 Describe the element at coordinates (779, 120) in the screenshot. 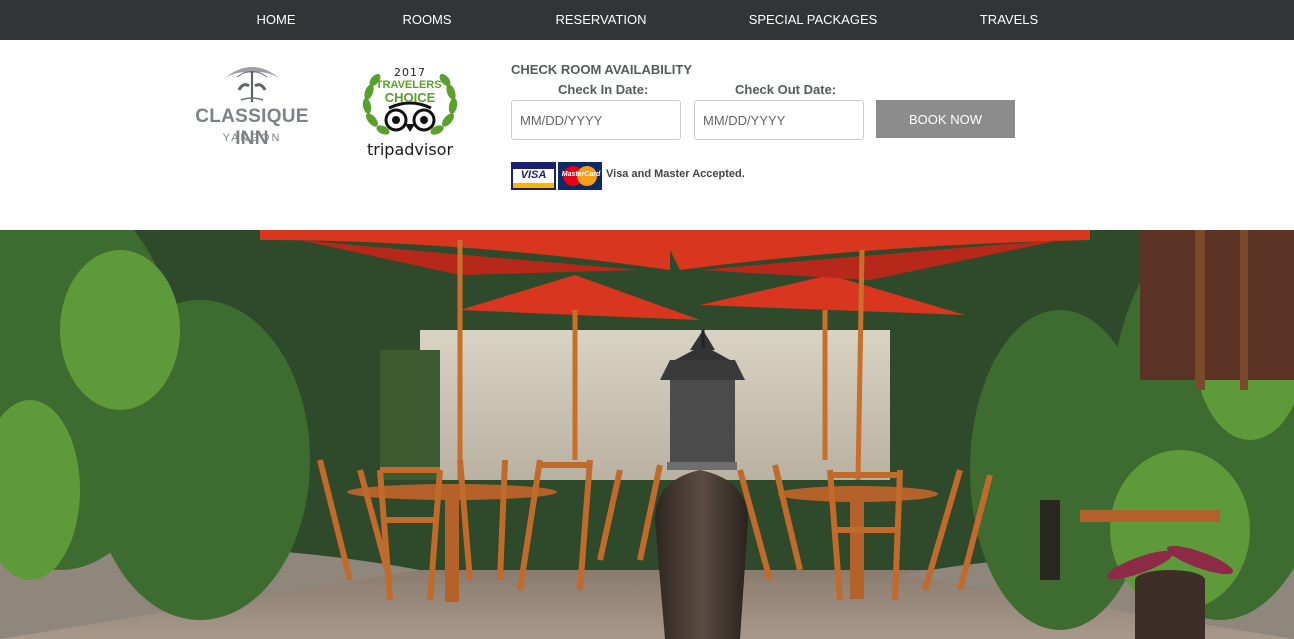

I see `check-out-date-input` at that location.